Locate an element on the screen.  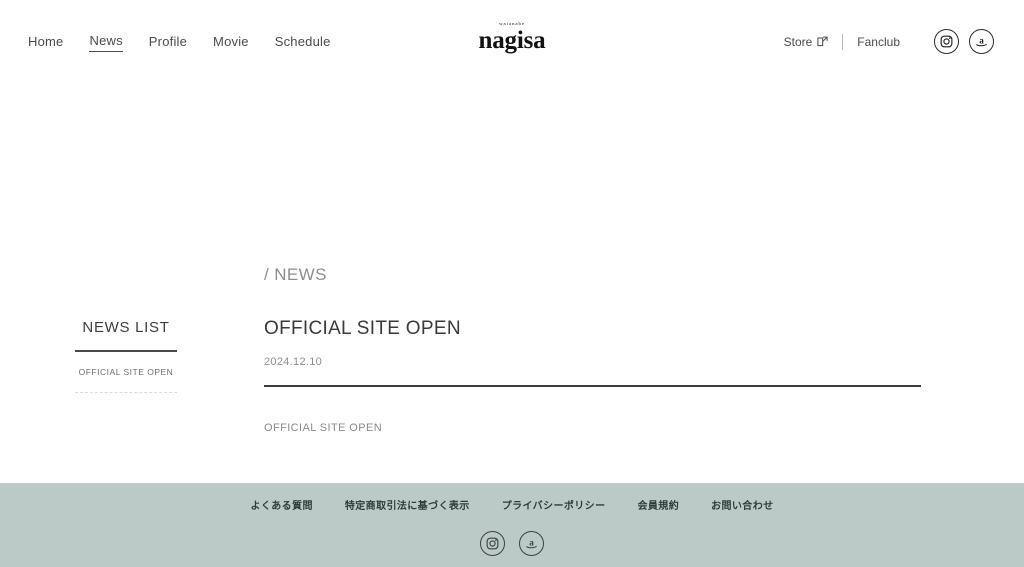
header-social-group: a is located at coordinates (964, 41).